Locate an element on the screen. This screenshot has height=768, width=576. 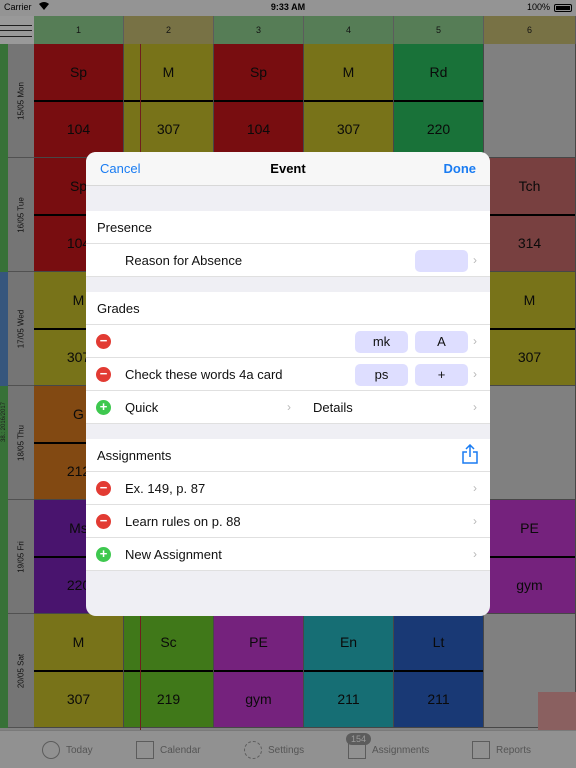
grade-row: − Check these words 4a card ps + › is located at coordinates (288, 374).